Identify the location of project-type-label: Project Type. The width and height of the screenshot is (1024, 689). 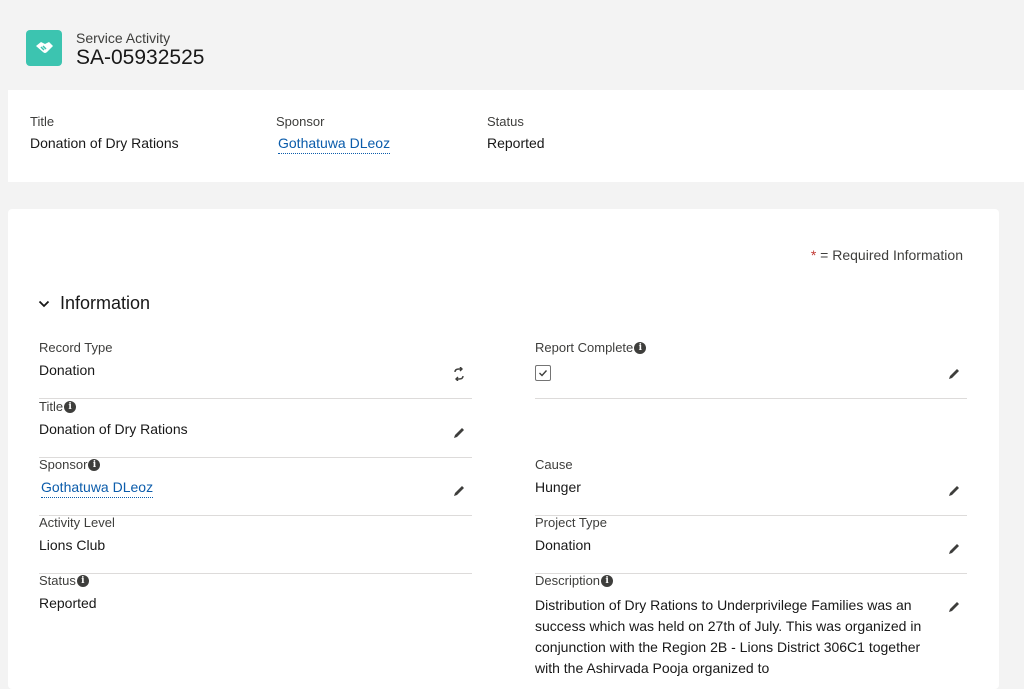
(571, 522).